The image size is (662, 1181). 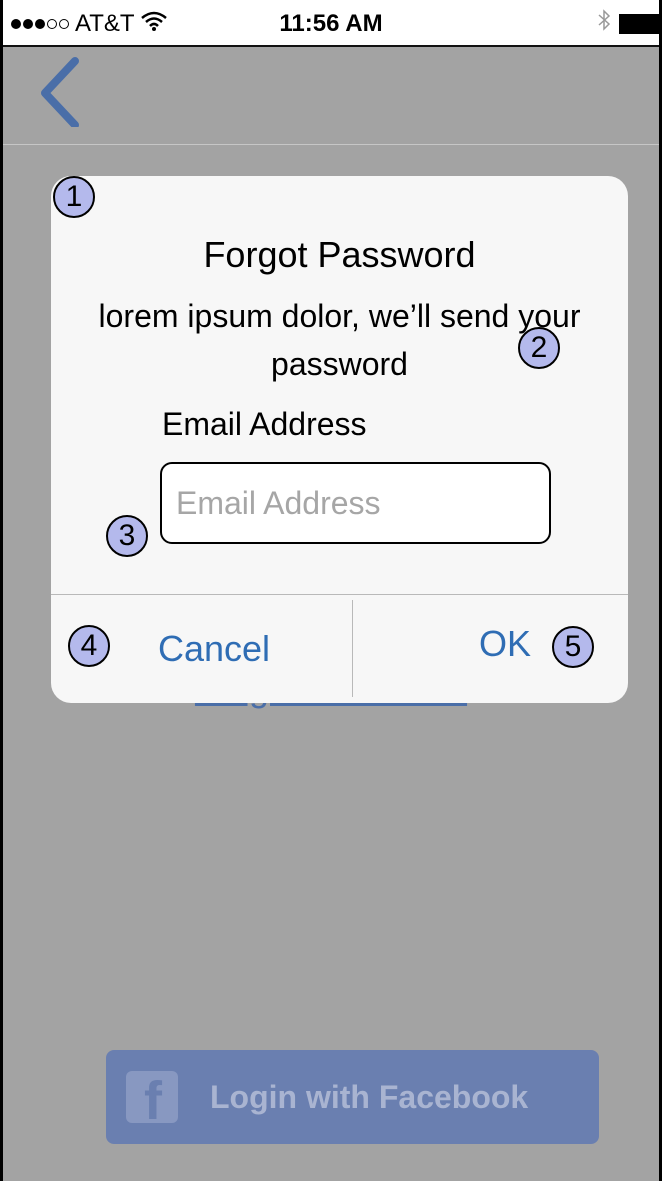 What do you see at coordinates (369, 1096) in the screenshot?
I see `facebook-login-label: Login with Facebook` at bounding box center [369, 1096].